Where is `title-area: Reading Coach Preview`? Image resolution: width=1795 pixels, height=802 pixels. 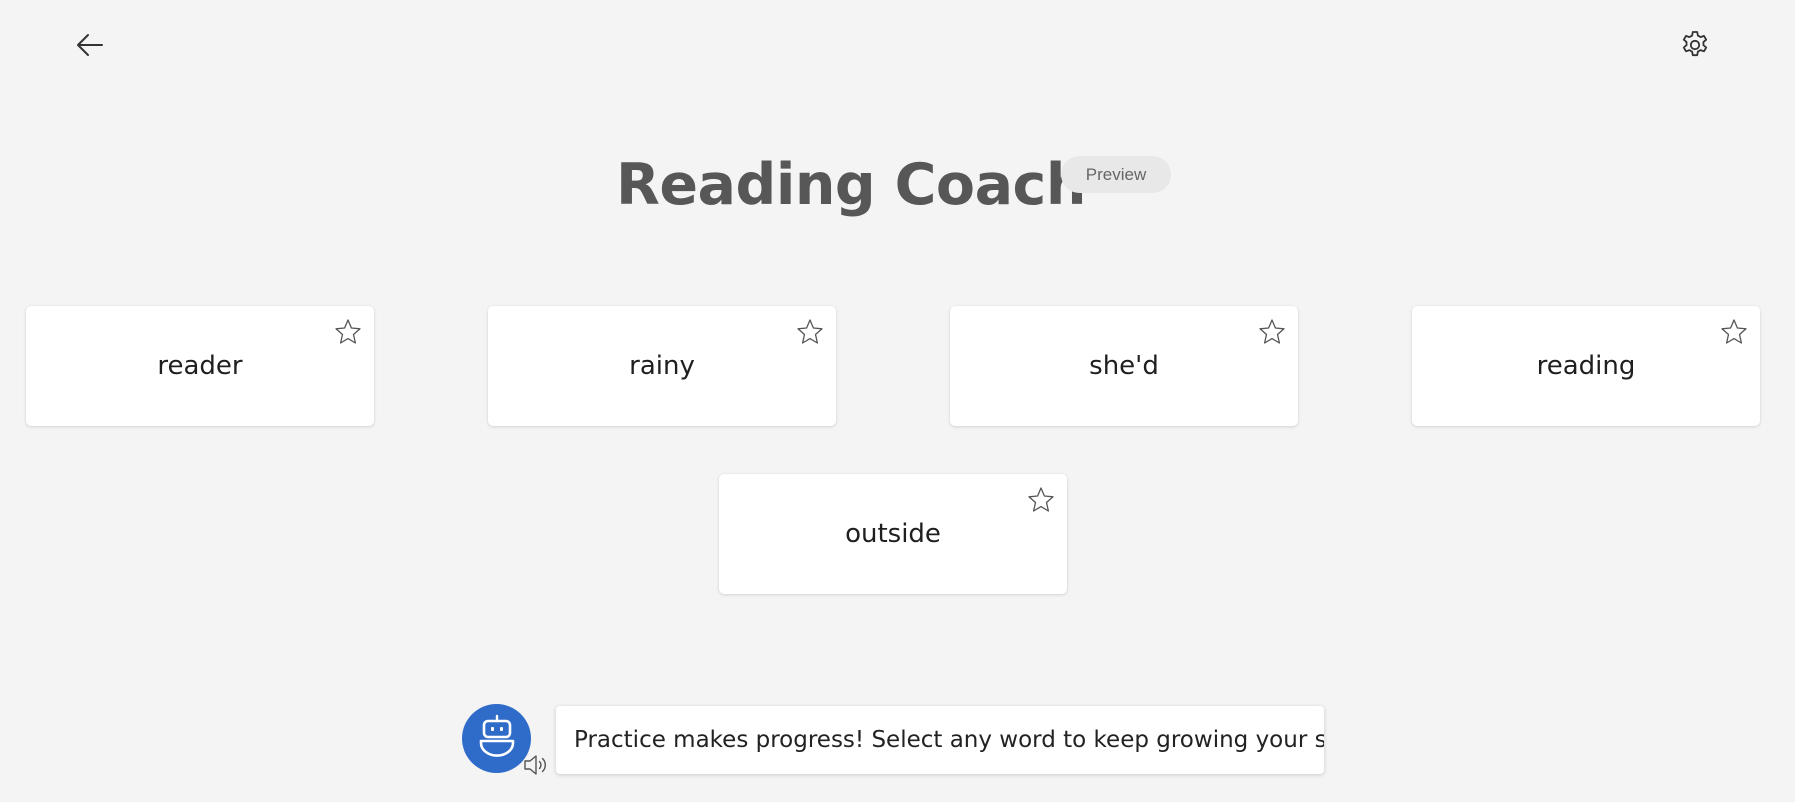
title-area: Reading Coach Preview is located at coordinates (897, 185).